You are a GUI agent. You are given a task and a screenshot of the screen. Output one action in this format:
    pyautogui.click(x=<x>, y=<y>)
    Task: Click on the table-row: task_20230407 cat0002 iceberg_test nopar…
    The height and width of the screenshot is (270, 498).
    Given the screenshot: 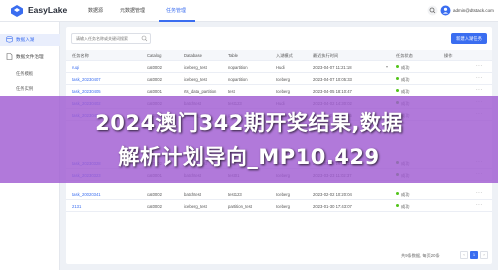 What is the action you would take?
    pyautogui.click(x=279, y=79)
    